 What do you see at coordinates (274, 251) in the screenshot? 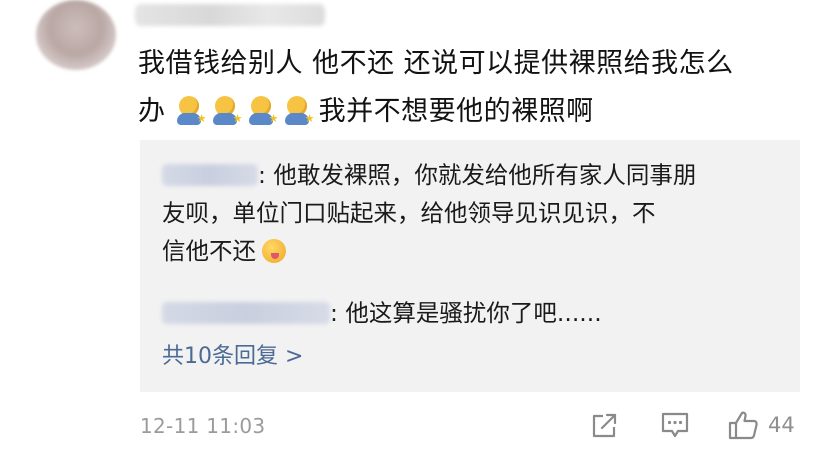
I see `yum-emoji-icon` at bounding box center [274, 251].